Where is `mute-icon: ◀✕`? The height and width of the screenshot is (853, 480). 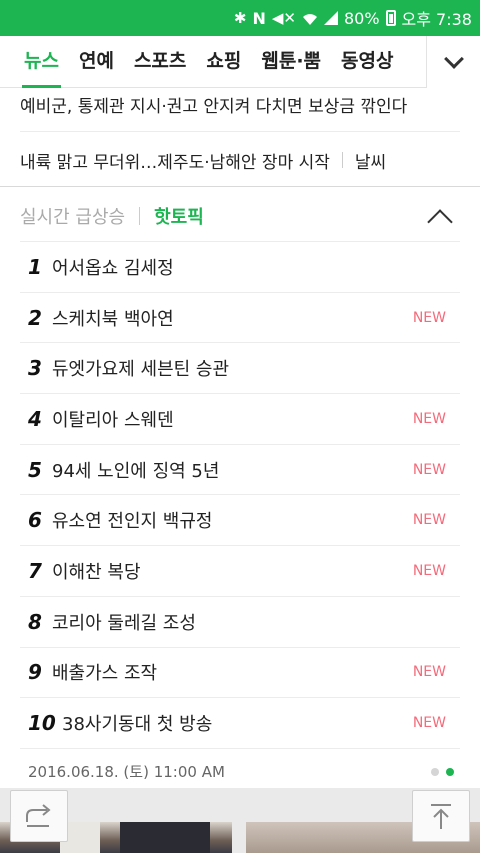 mute-icon: ◀✕ is located at coordinates (283, 17).